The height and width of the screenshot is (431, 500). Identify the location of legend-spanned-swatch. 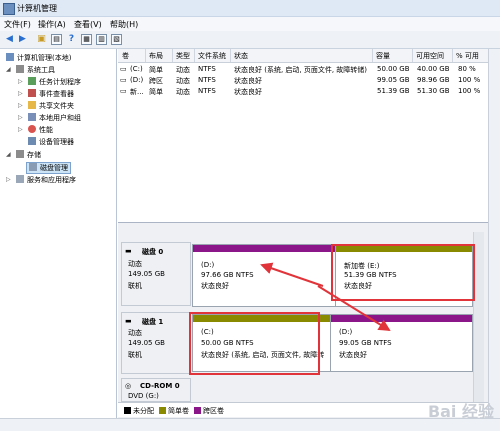
(197, 410).